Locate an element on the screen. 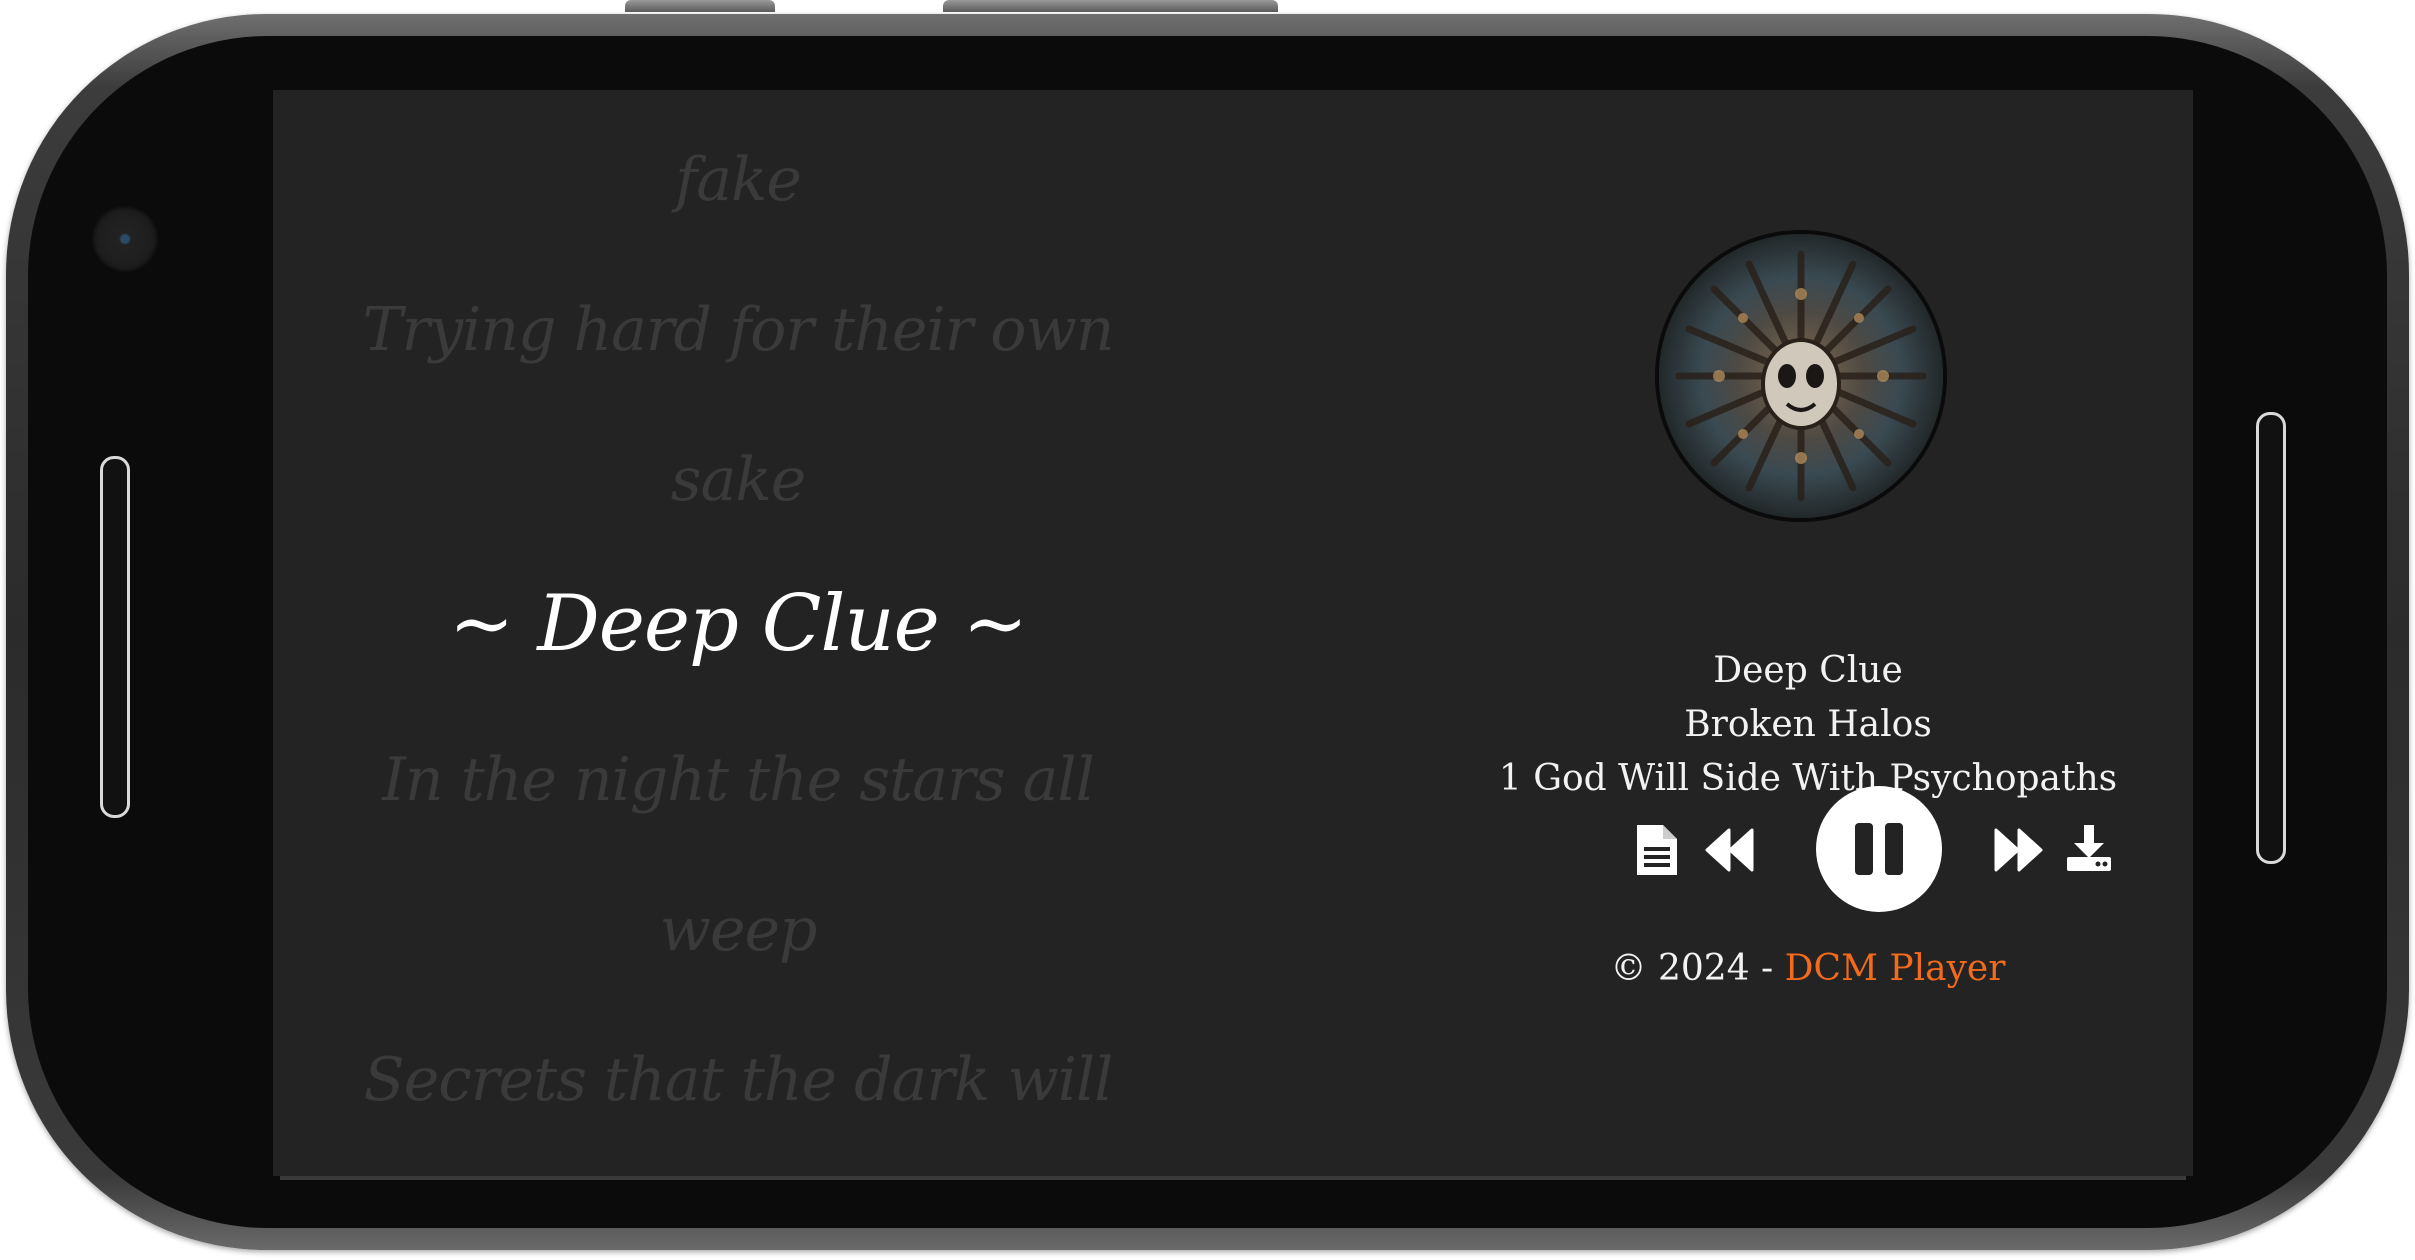 The image size is (2415, 1260). lyric-line: sake is located at coordinates (738, 480).